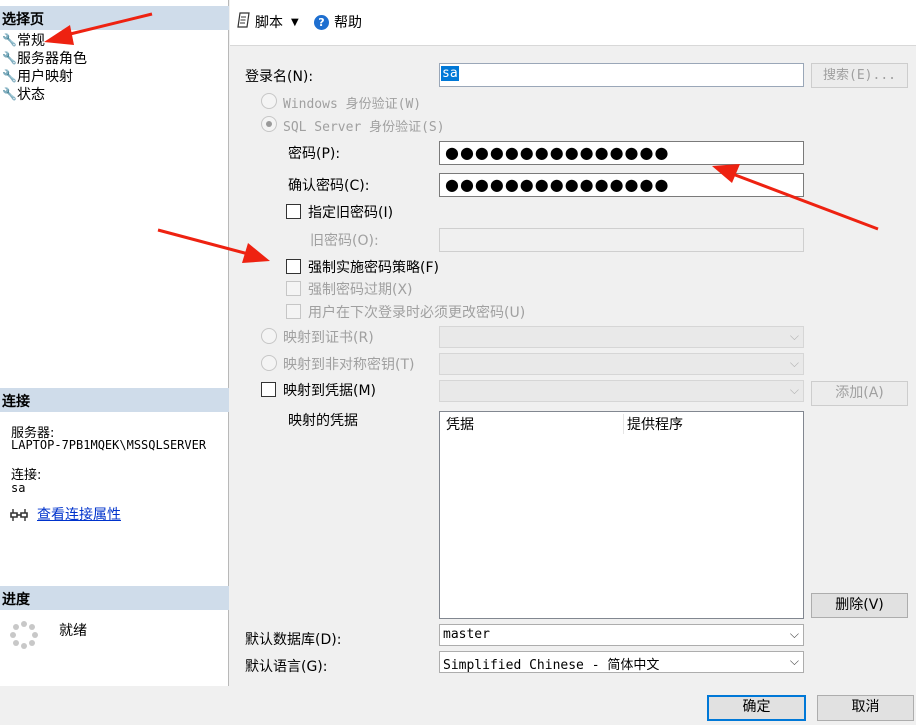 The image size is (916, 725). Describe the element at coordinates (621, 240) in the screenshot. I see `old-password-input` at that location.